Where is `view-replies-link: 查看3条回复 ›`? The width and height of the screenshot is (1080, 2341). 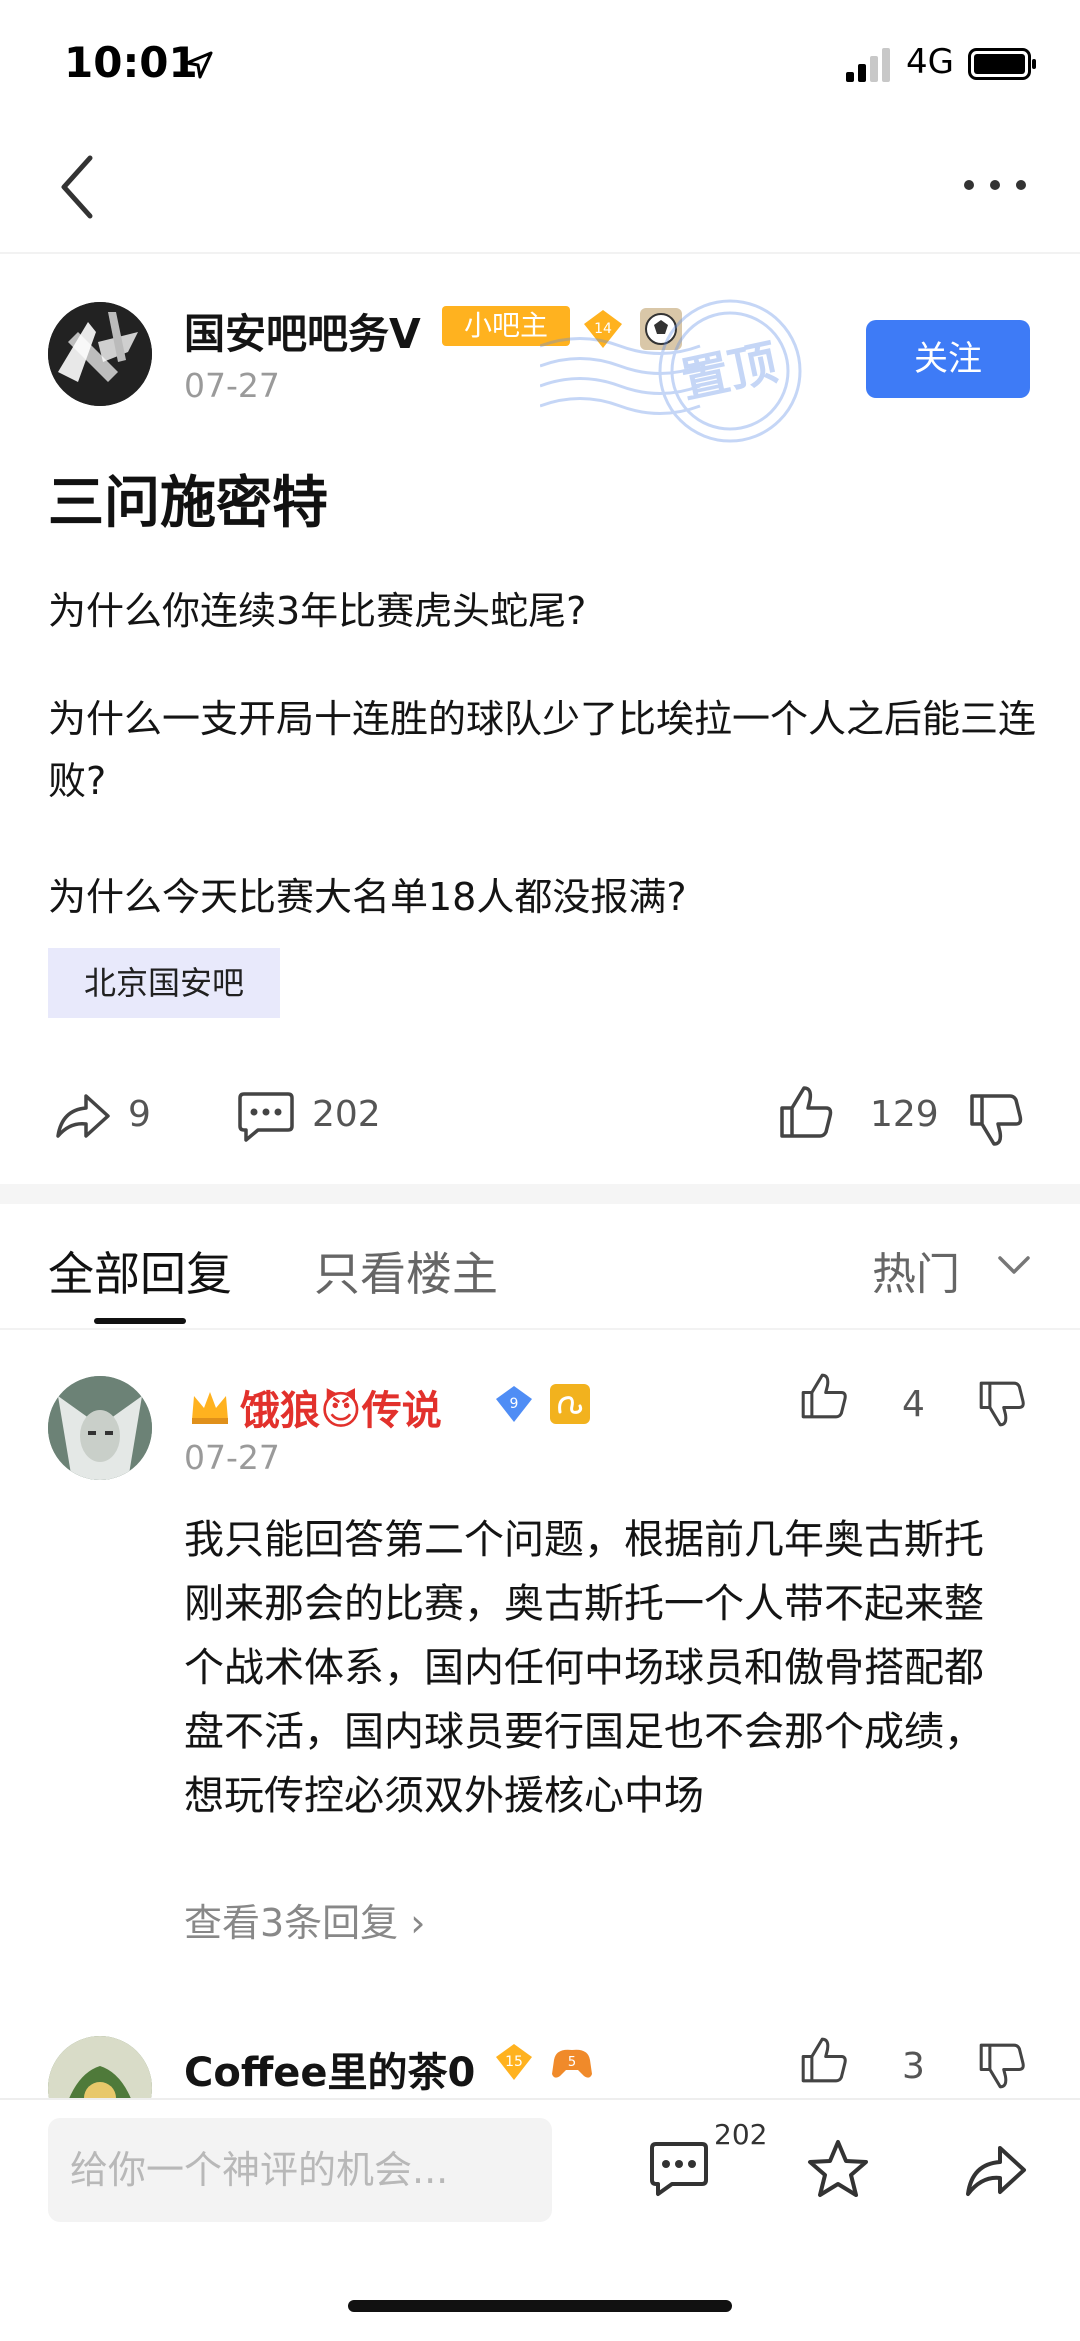 view-replies-link: 查看3条回复 › is located at coordinates (304, 1919).